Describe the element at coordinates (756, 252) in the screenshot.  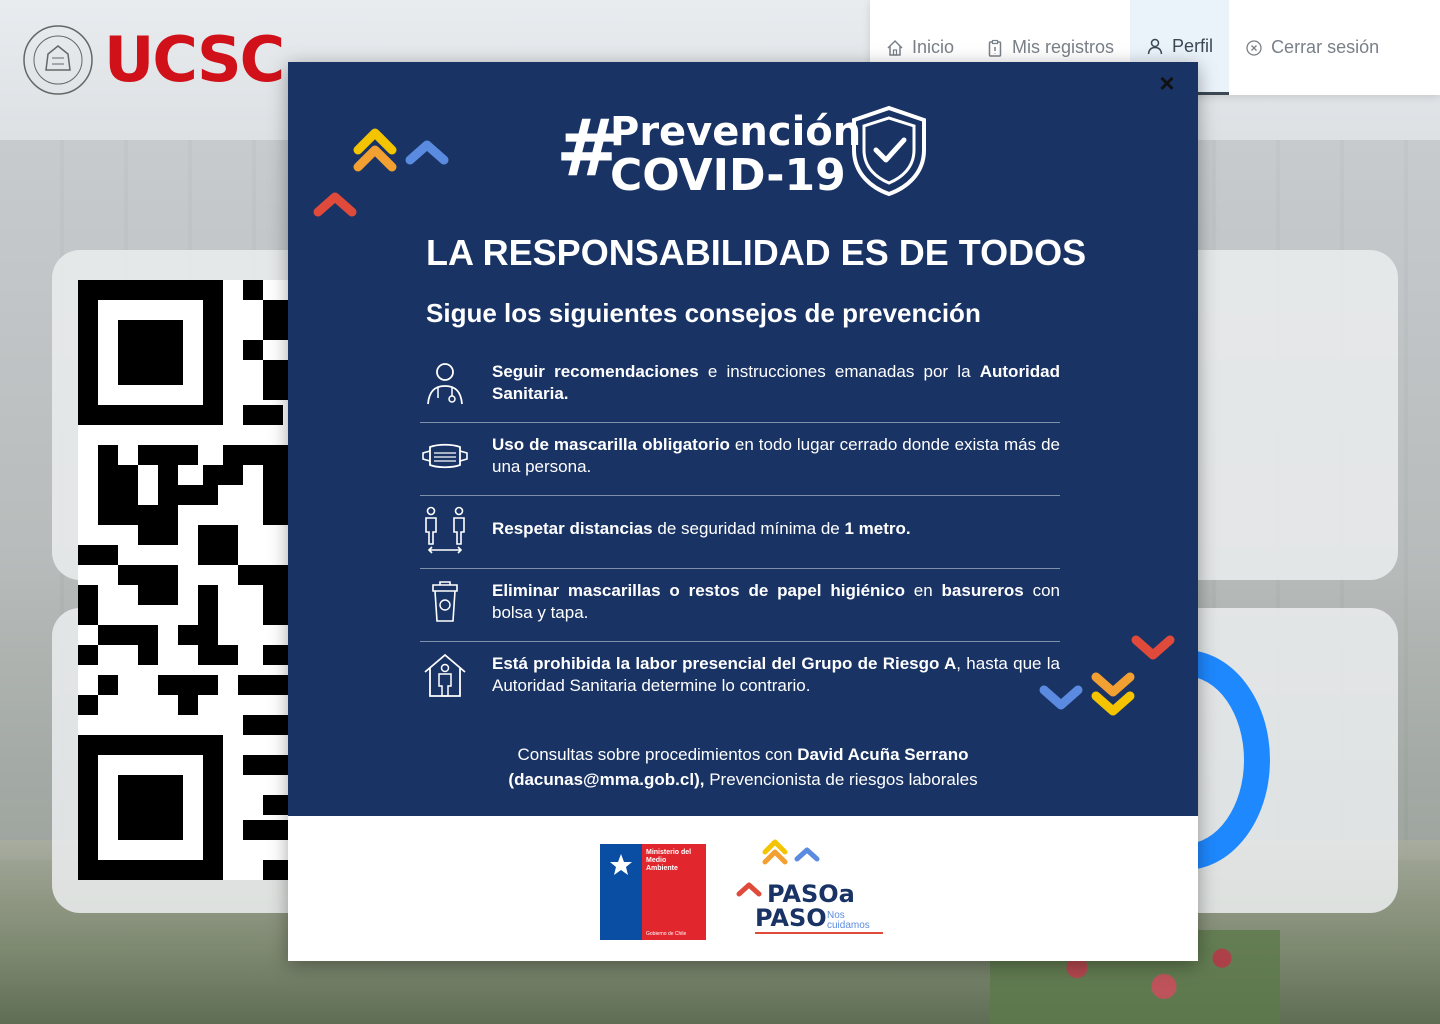
I see `headline: LA RESPONSABILIDAD ES DE TODOS` at that location.